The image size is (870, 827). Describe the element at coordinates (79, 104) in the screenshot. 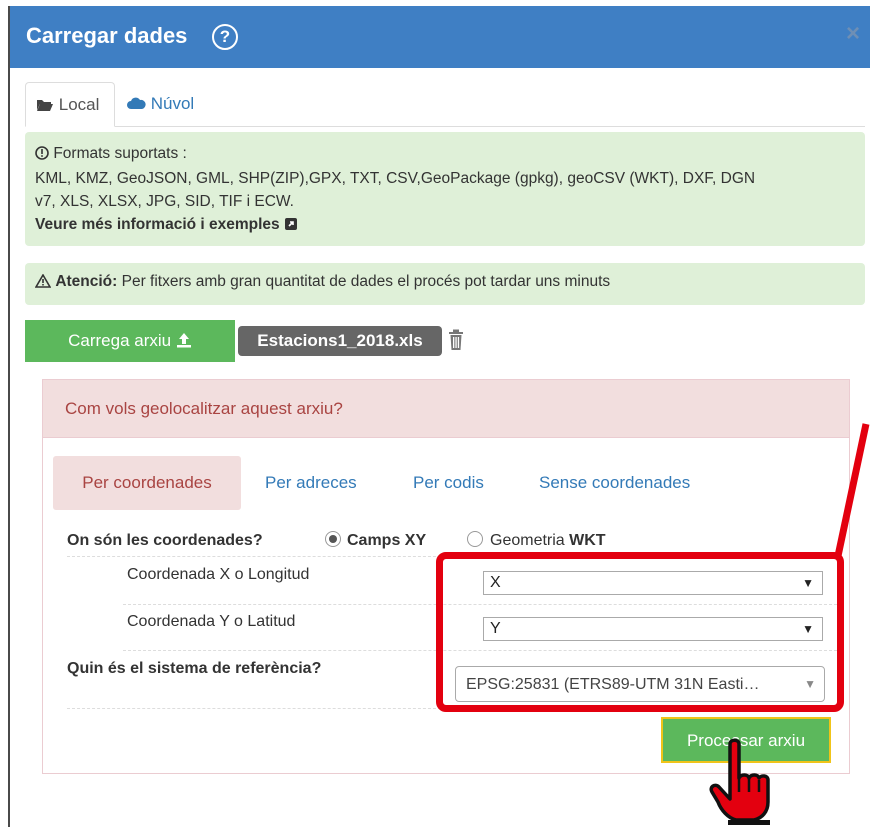

I see `tab-local-label: Local` at that location.